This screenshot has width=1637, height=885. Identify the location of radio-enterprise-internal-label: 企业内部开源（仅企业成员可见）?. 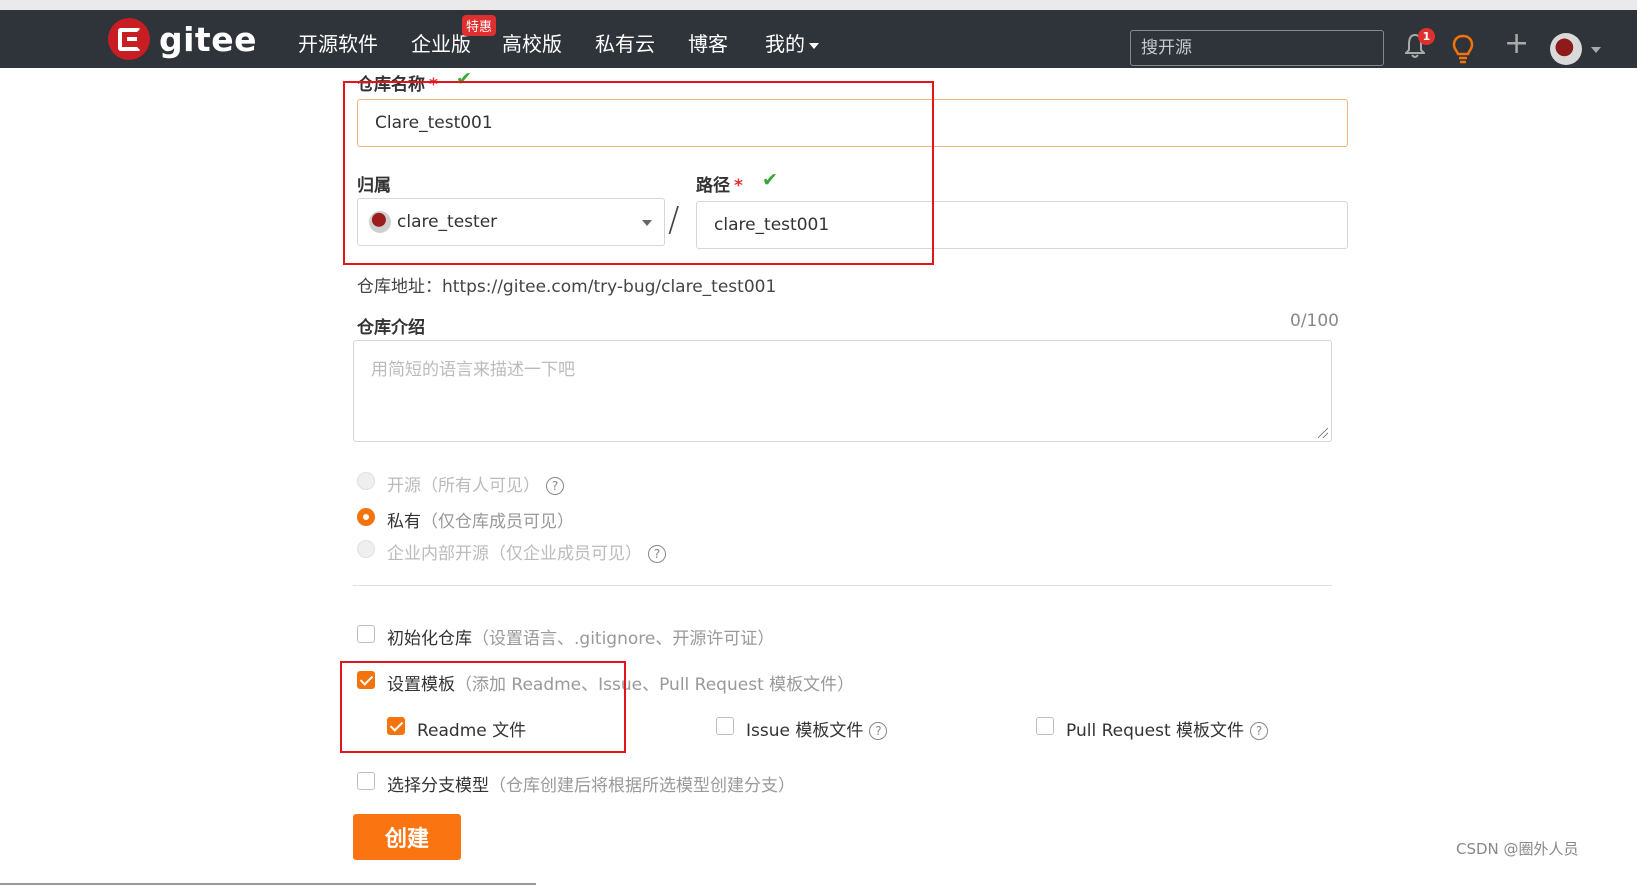
(526, 551).